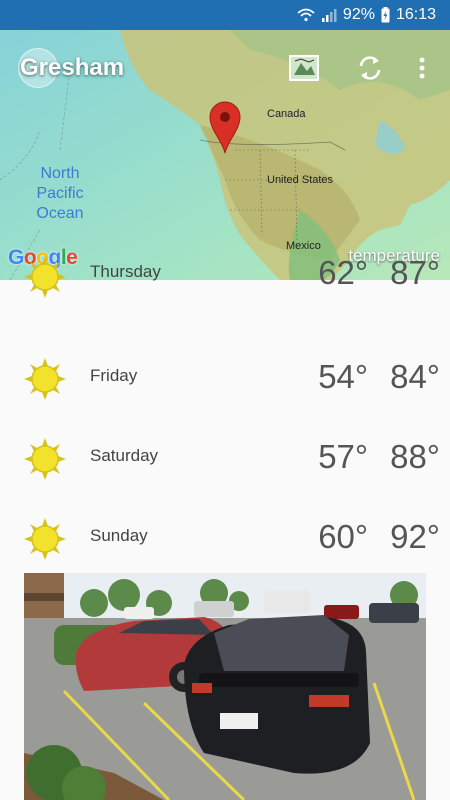 The height and width of the screenshot is (800, 450). Describe the element at coordinates (72, 68) in the screenshot. I see `city-title: Gresham` at that location.